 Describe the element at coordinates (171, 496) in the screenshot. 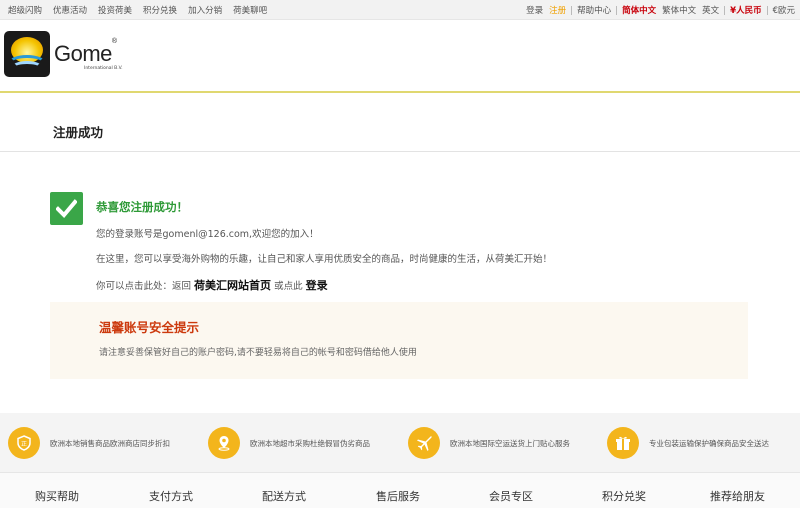

I see `footer-link-payment: 支付方式` at that location.